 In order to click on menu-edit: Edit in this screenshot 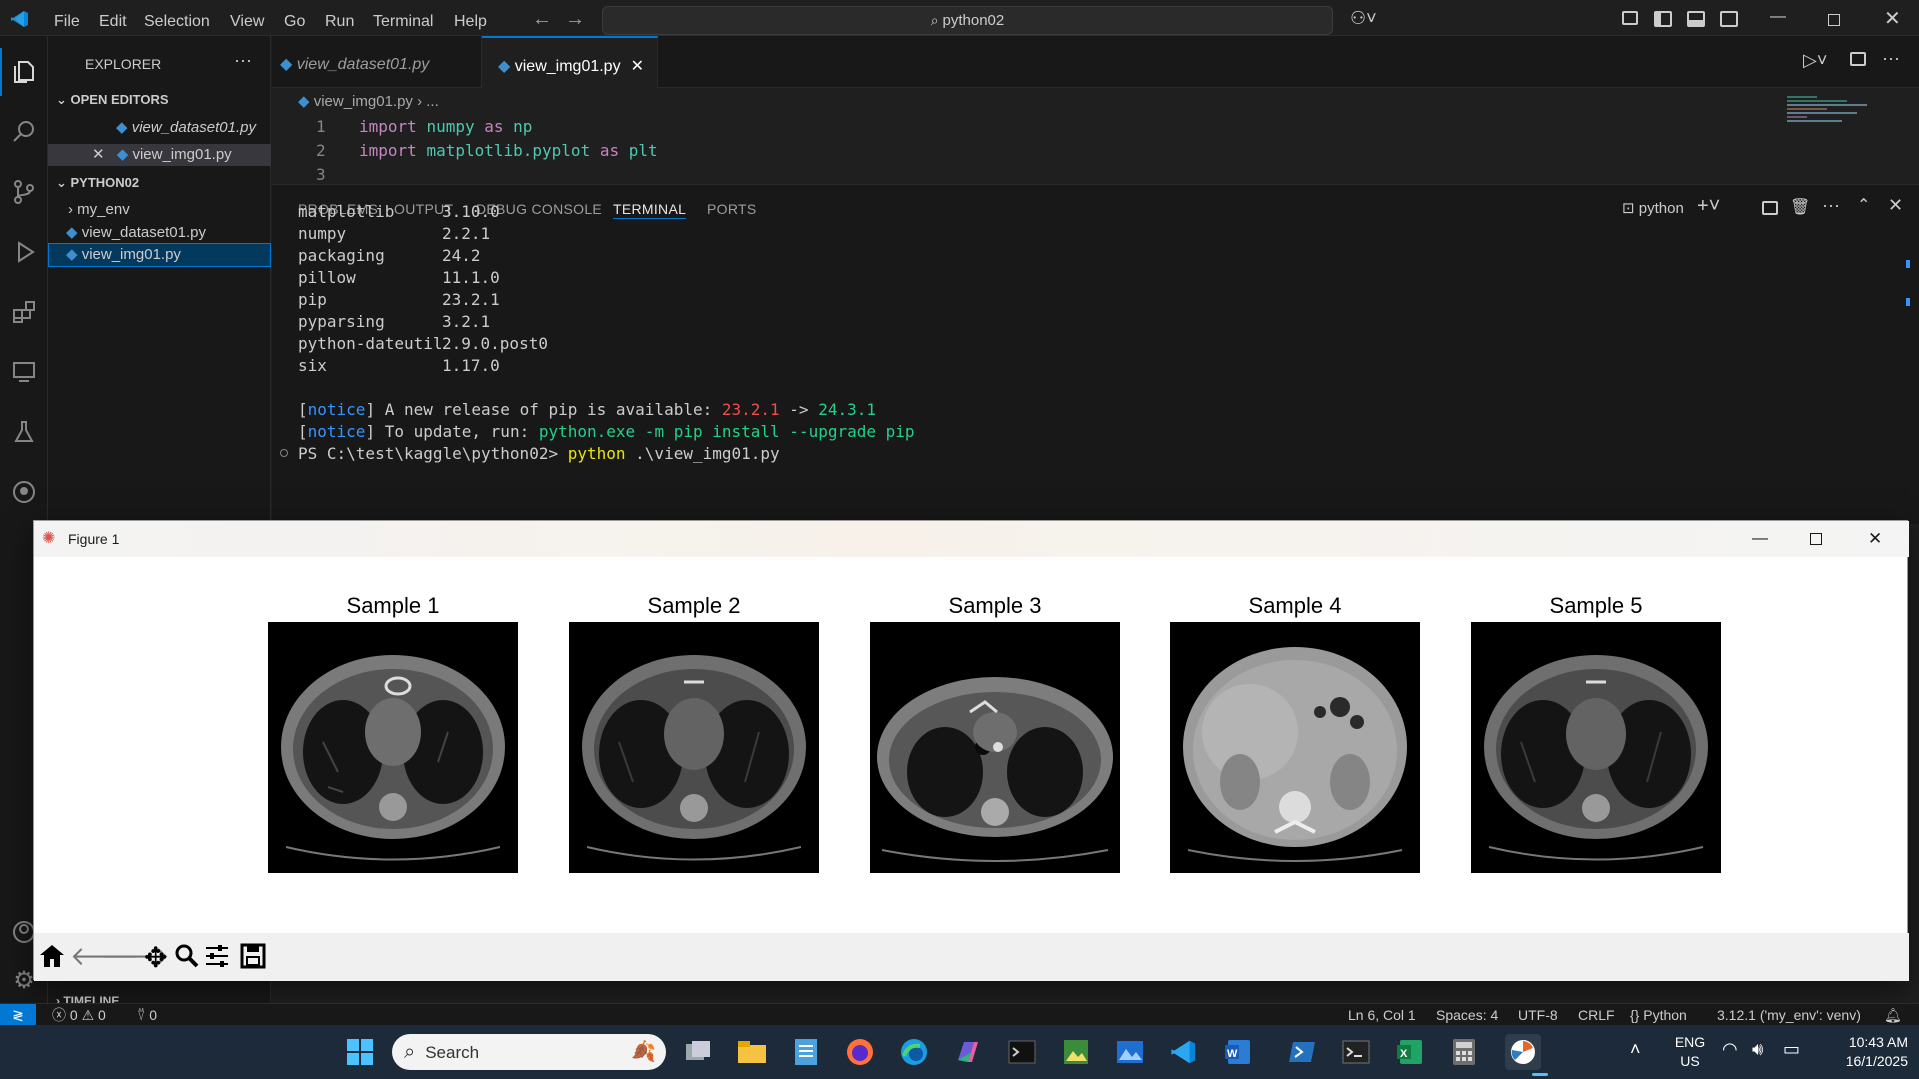, I will do `click(113, 18)`.